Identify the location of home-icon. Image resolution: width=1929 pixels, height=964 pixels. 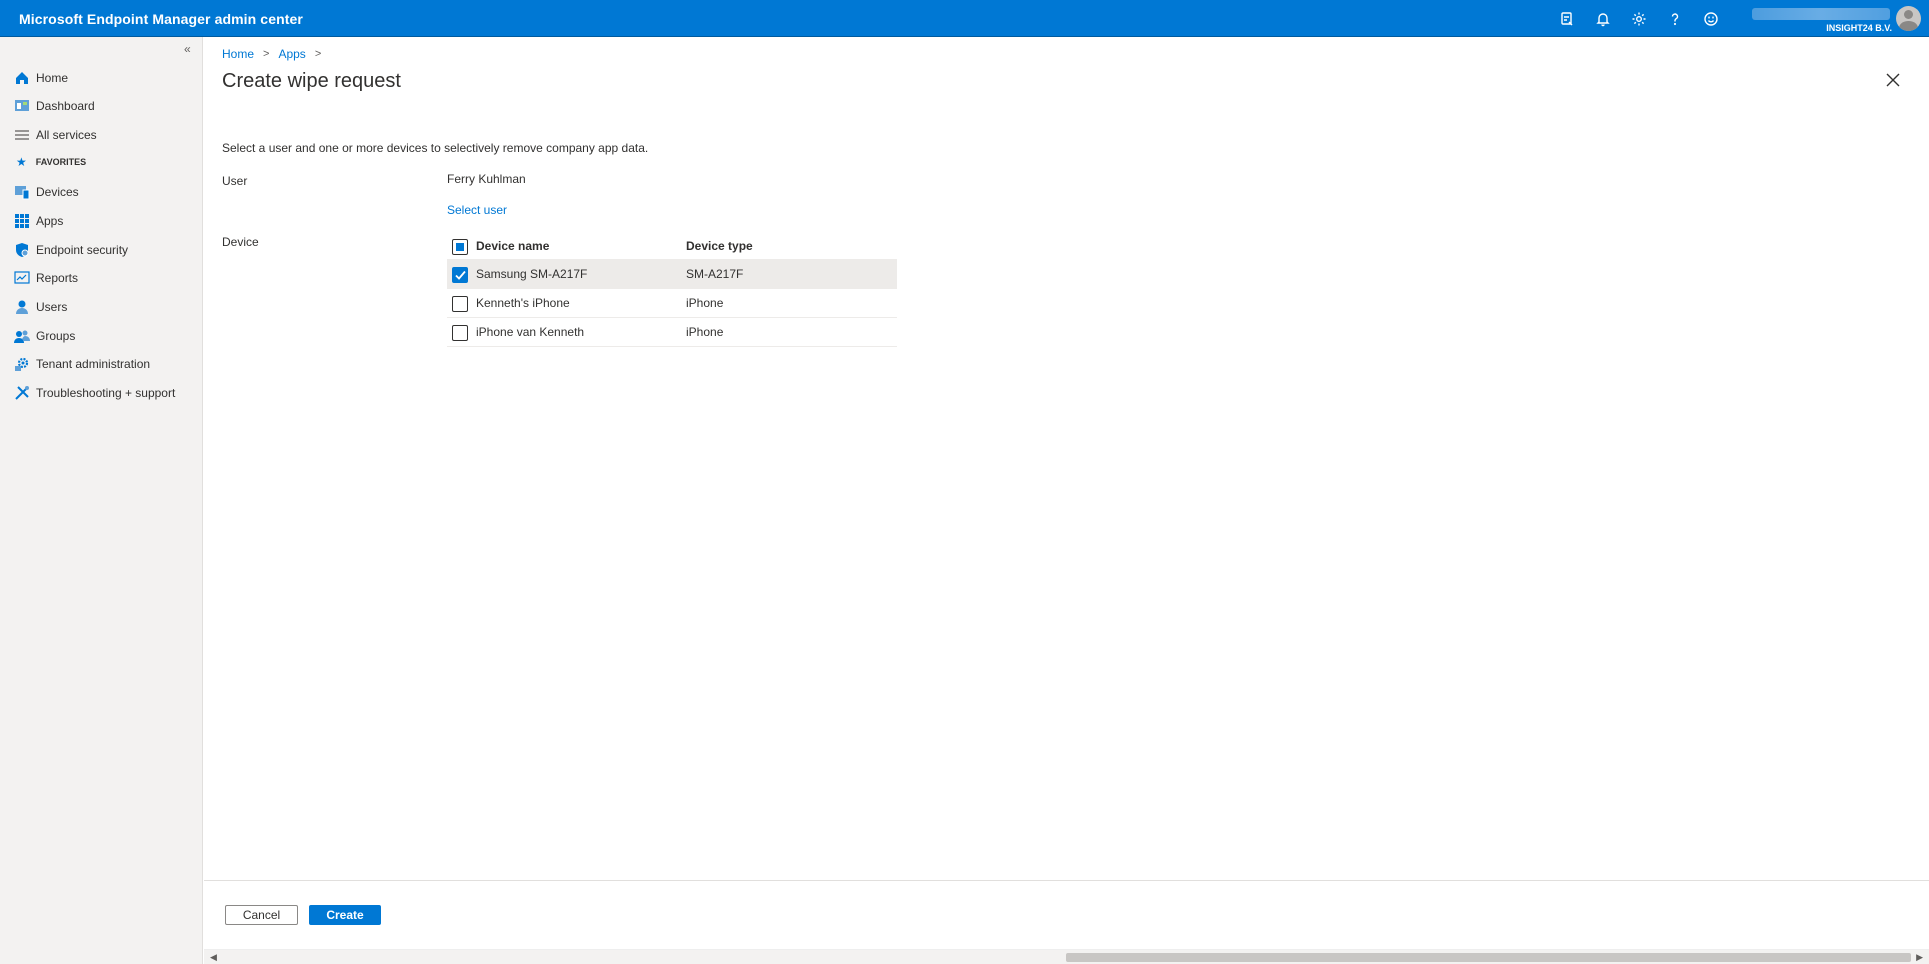
(22, 78).